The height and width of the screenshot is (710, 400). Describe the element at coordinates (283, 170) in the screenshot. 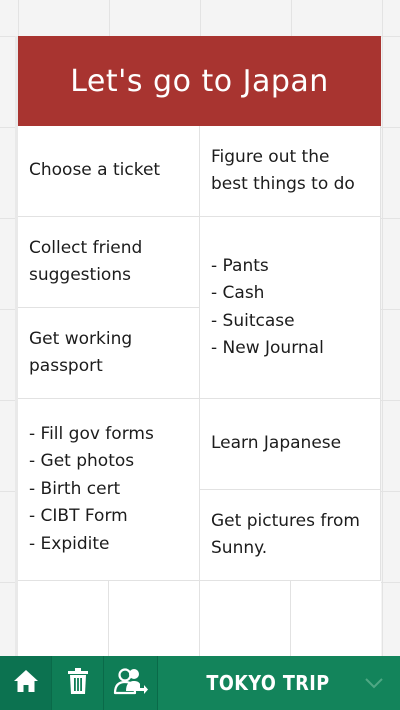

I see `card-text: Figure out the best things to do` at that location.